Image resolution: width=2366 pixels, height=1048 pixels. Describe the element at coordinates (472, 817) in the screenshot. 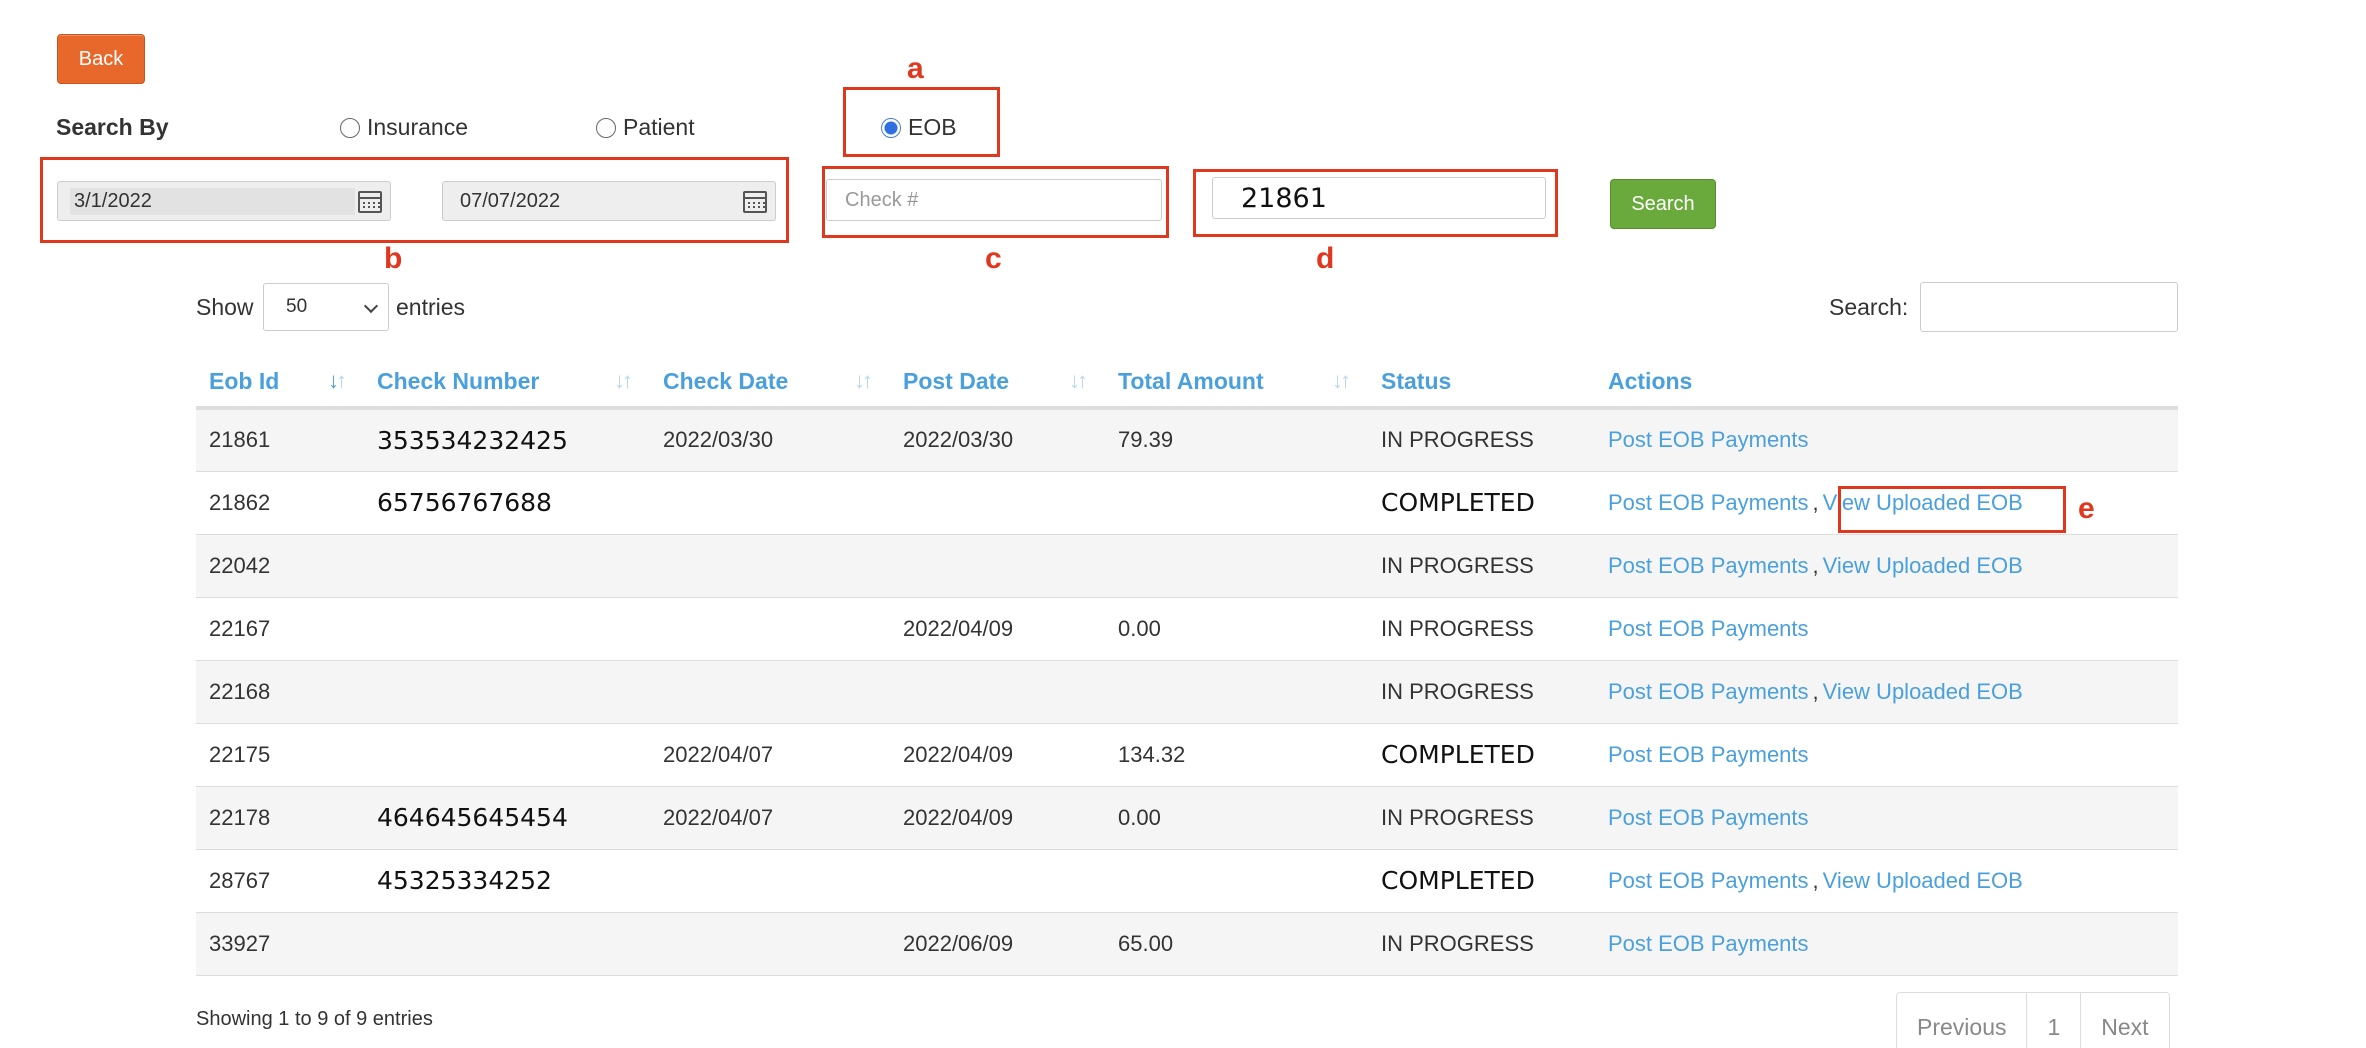

I see `check-number-value: 464645645454` at that location.